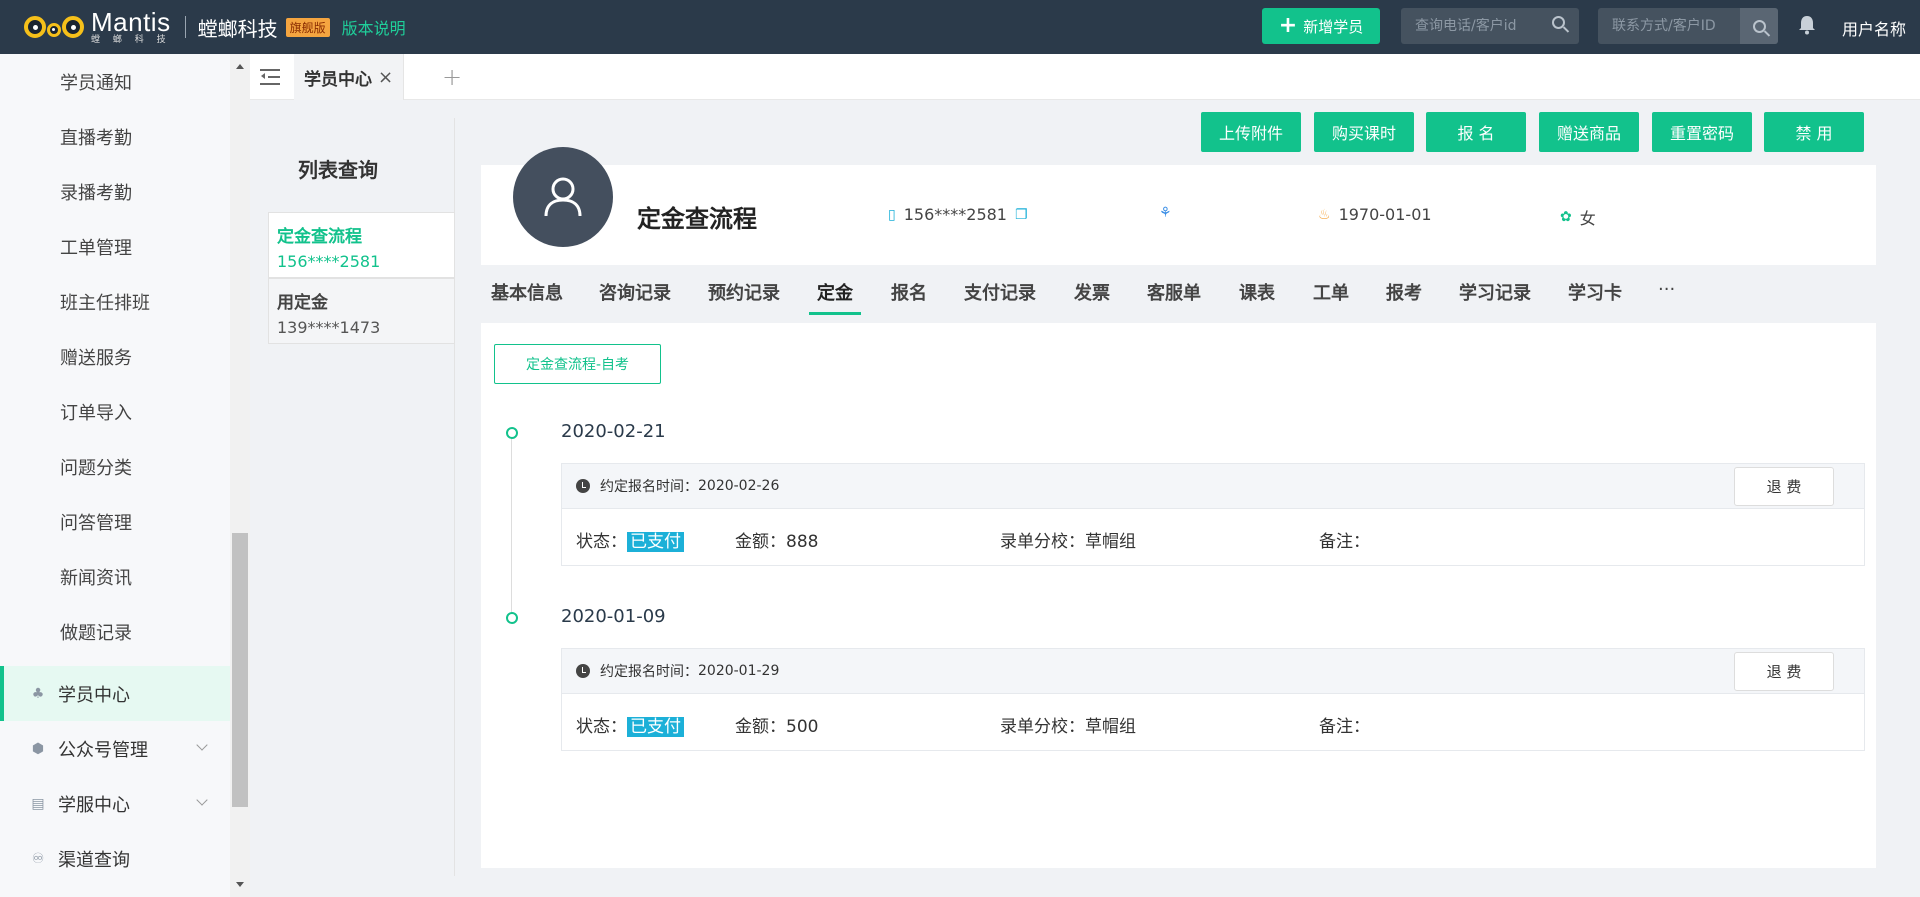 The height and width of the screenshot is (897, 1920). I want to click on deposit-flow-filter: 定金查流程-自考, so click(577, 364).